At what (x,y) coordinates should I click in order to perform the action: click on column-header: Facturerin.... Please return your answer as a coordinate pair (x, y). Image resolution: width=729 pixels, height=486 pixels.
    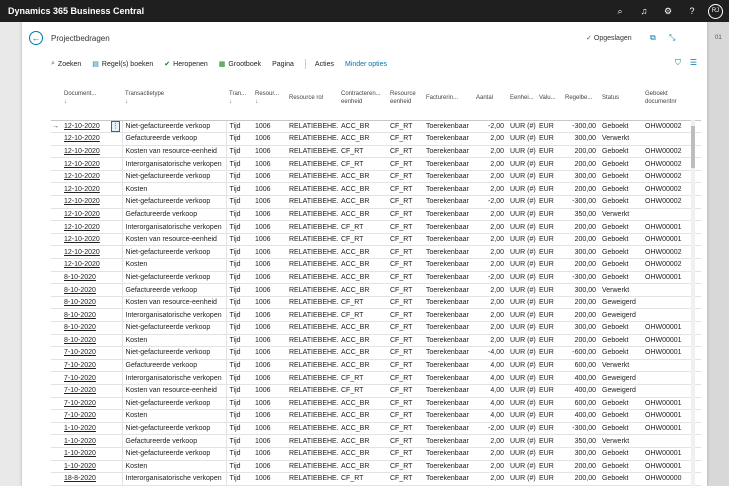
    Looking at the image, I should click on (448, 99).